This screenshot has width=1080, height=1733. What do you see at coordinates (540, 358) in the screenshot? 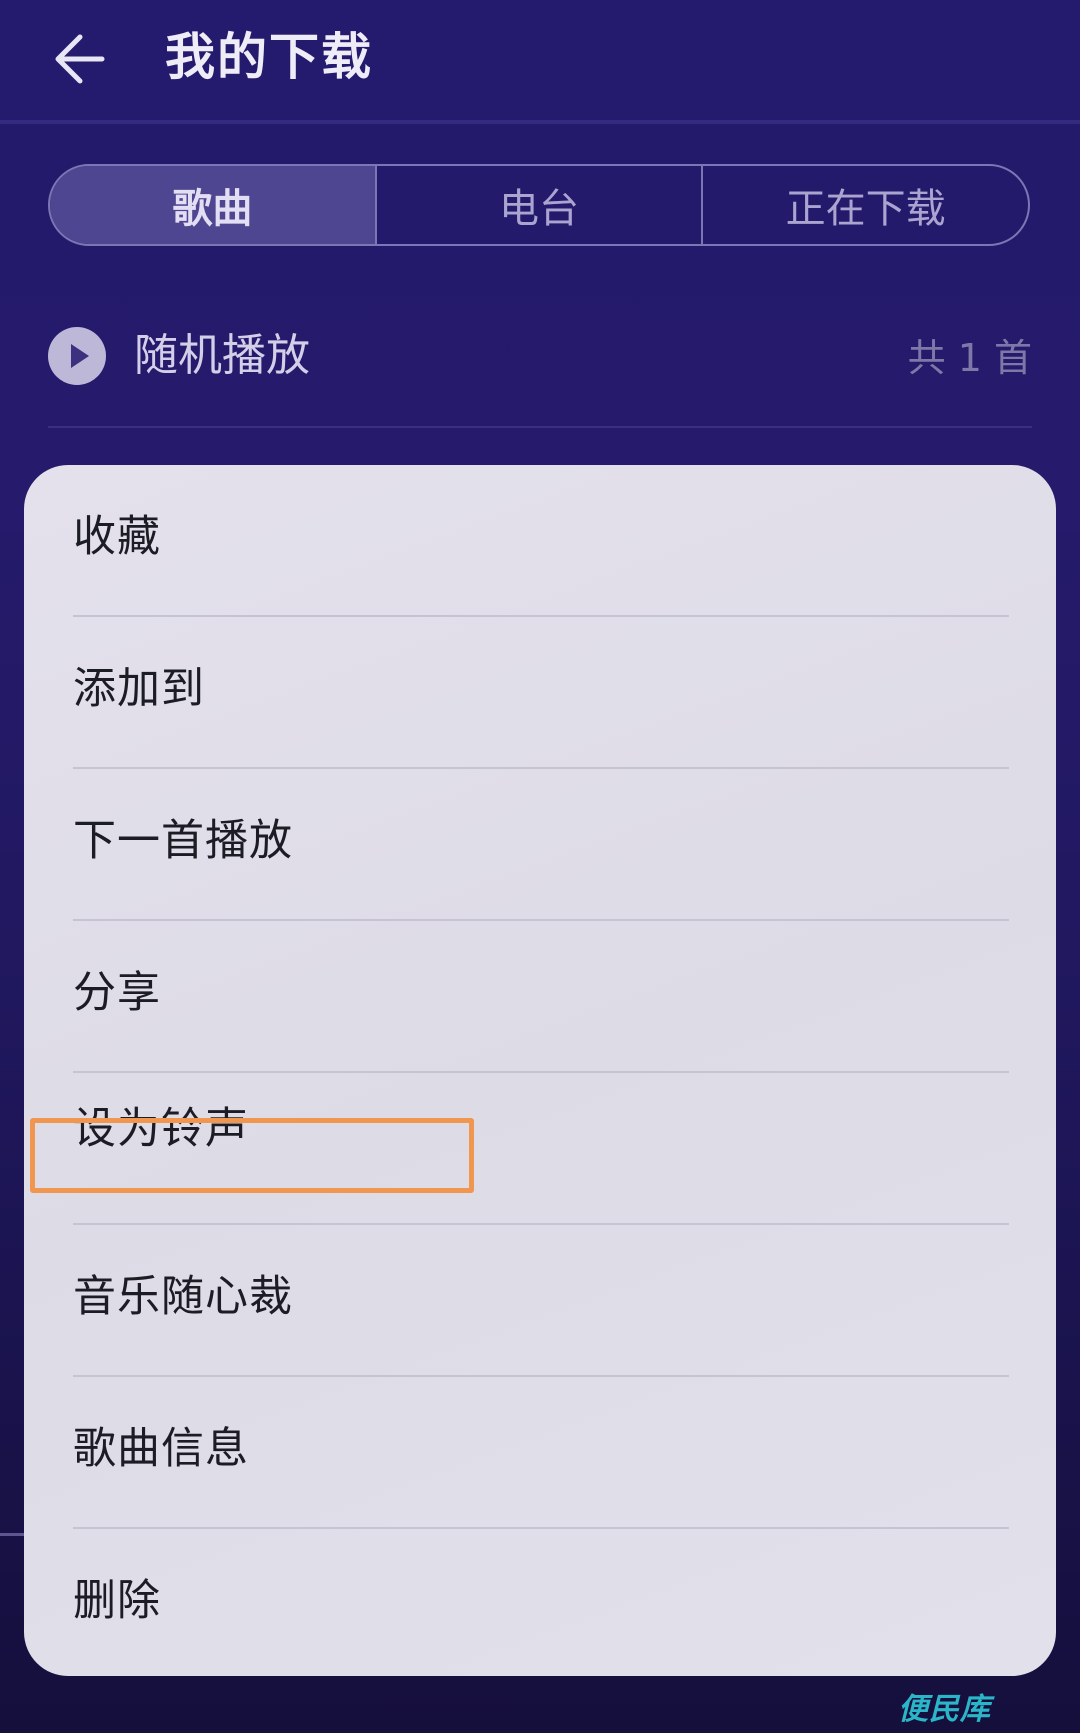
I see `shuffle-play-row: 随机播放 共 1 首` at bounding box center [540, 358].